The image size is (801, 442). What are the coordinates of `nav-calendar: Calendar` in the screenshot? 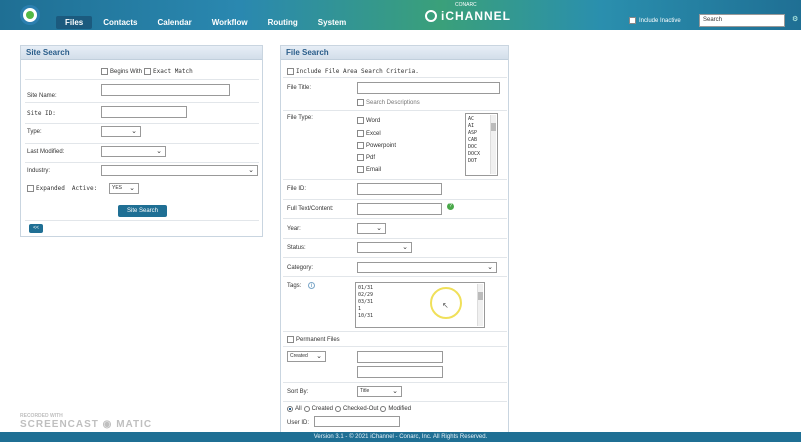 It's located at (174, 22).